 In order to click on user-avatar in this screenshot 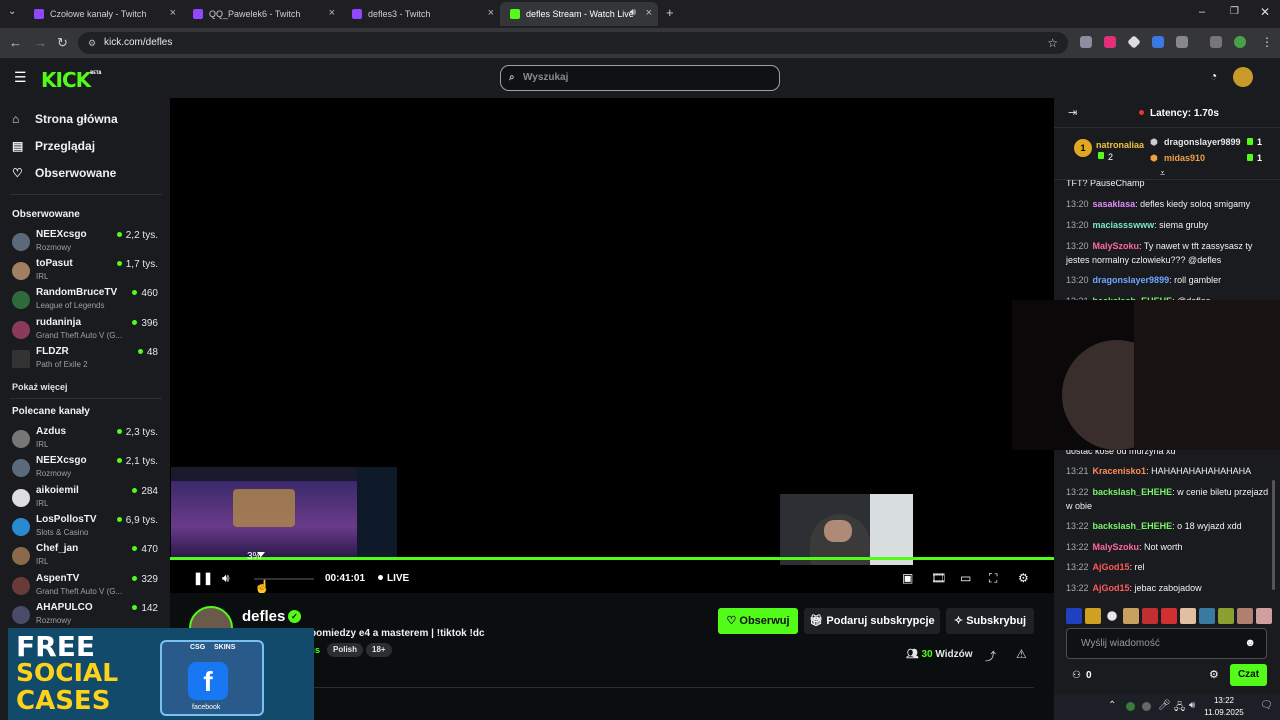, I will do `click(1243, 77)`.